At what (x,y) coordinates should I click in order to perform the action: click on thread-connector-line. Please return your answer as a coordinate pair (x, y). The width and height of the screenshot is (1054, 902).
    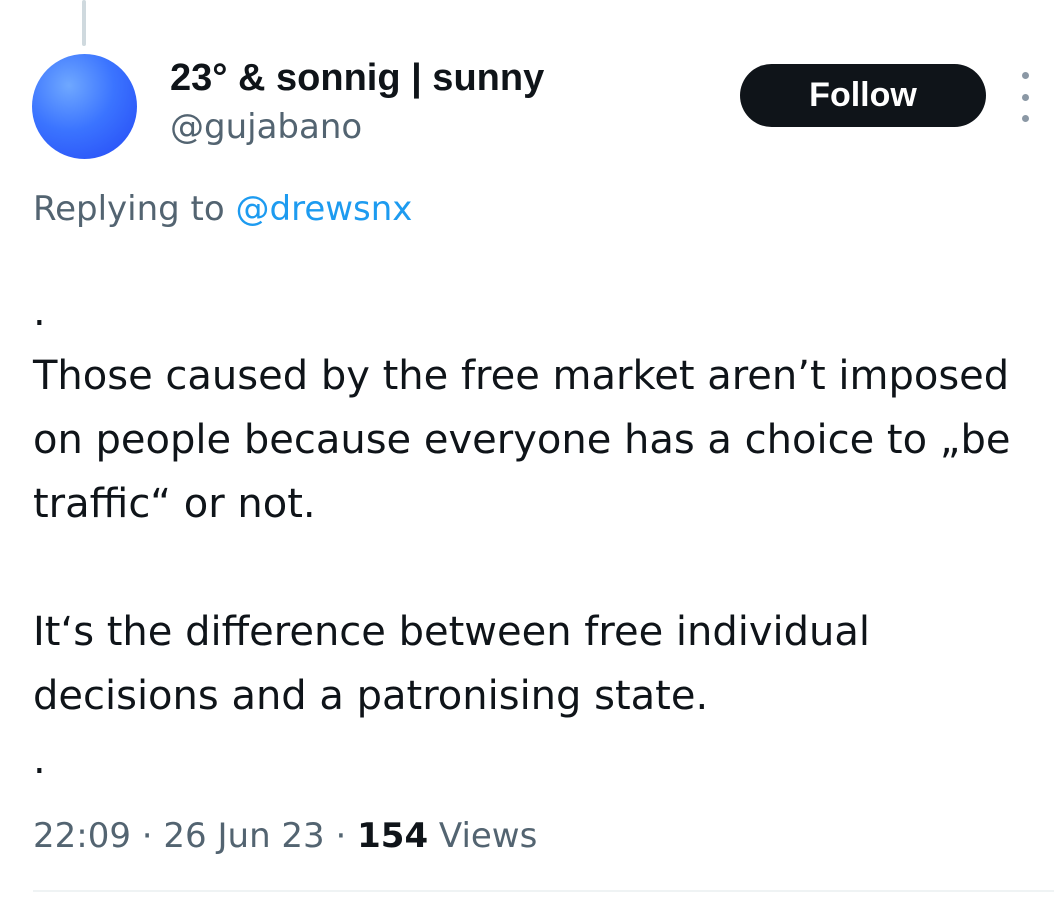
    Looking at the image, I should click on (84, 23).